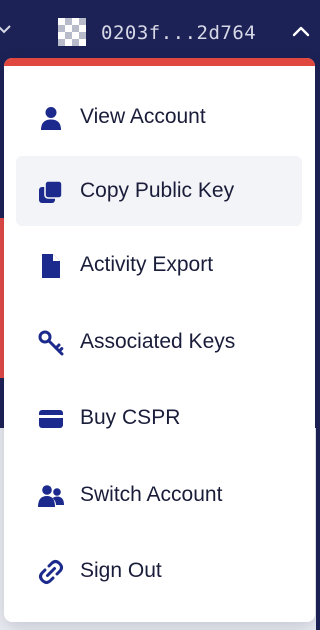 This screenshot has width=320, height=630. Describe the element at coordinates (51, 572) in the screenshot. I see `unlink-icon` at that location.